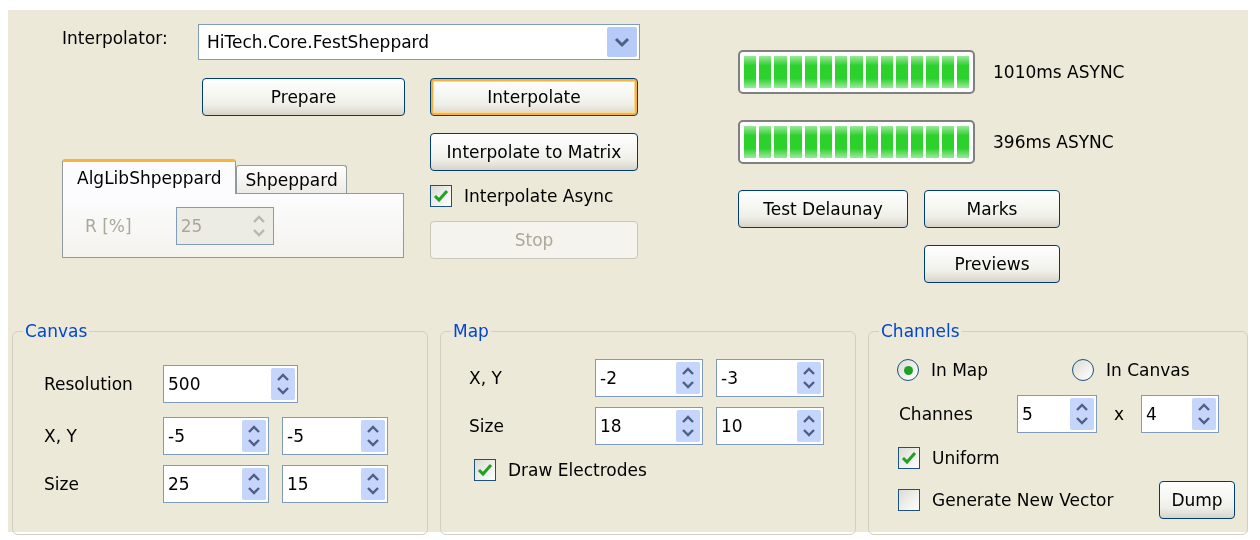 The image size is (1260, 540). What do you see at coordinates (936, 414) in the screenshot?
I see `field-label: Channes` at bounding box center [936, 414].